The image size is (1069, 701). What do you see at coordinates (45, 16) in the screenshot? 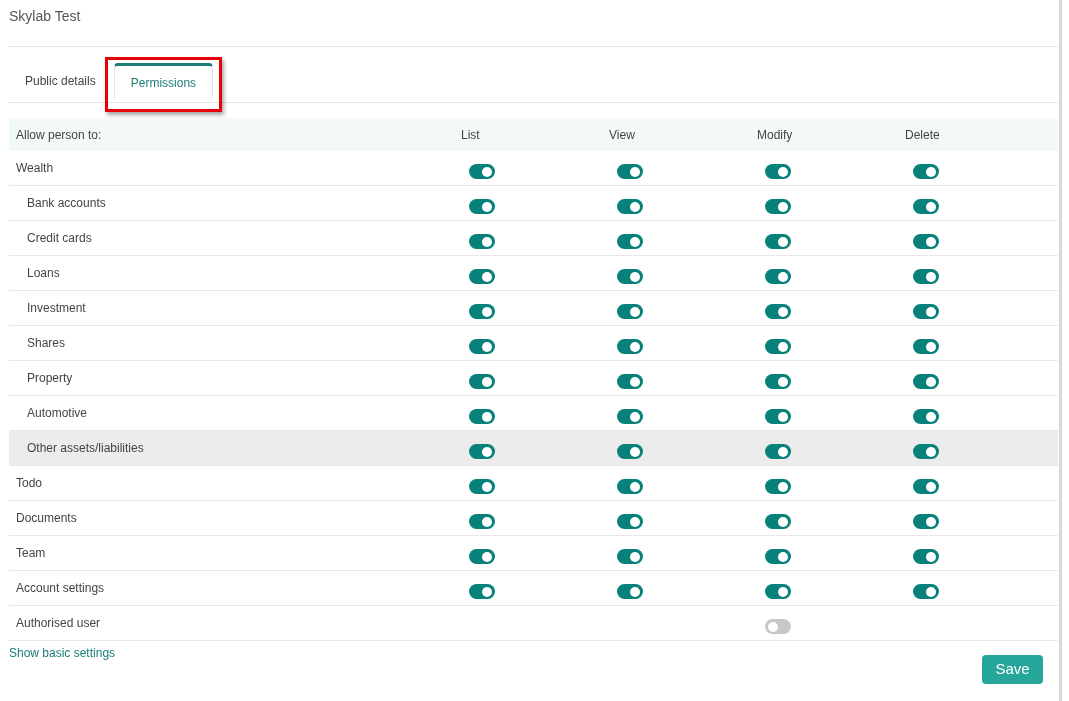
I see `page-title: Skylab Test` at bounding box center [45, 16].